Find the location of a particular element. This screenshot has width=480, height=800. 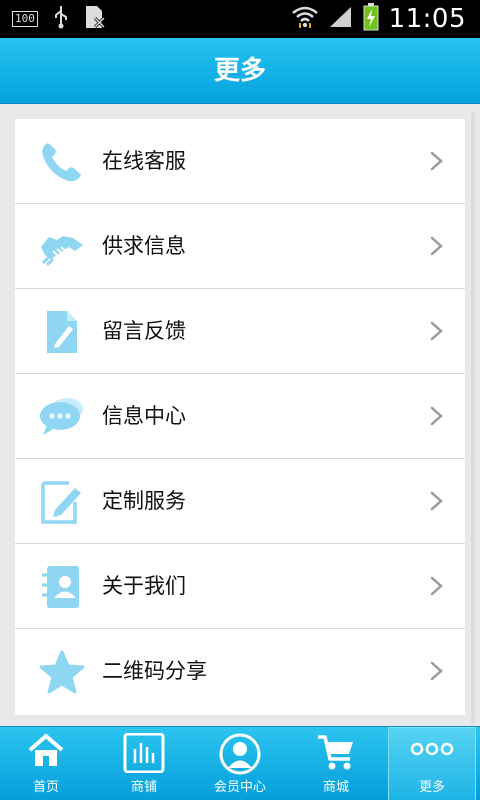

tab-mall: 商城 is located at coordinates (336, 763).